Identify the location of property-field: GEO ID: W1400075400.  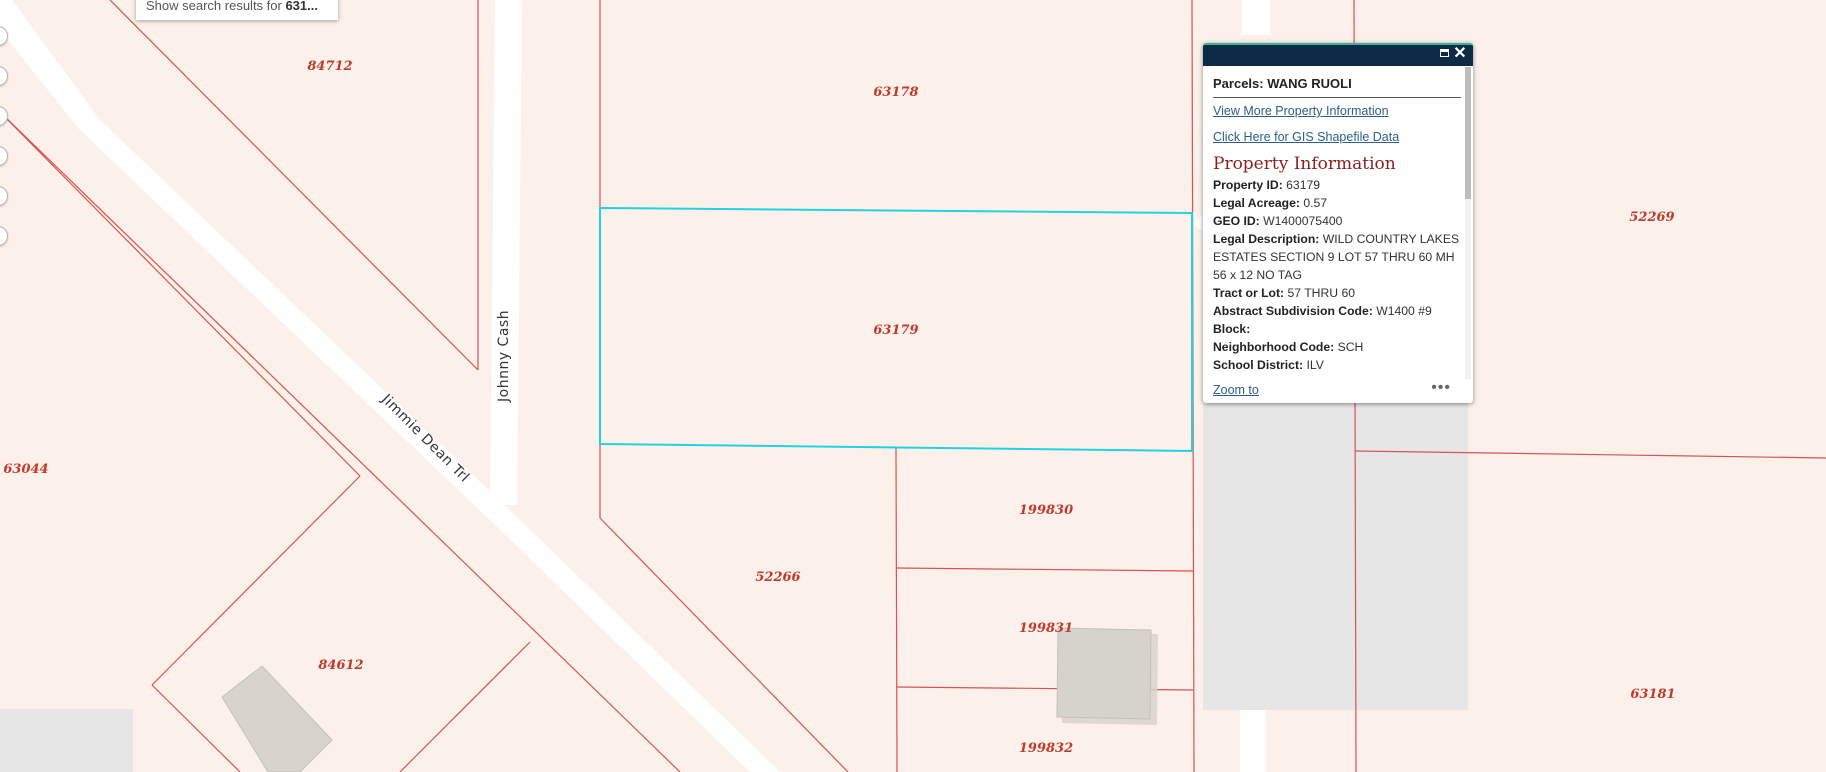
(1337, 221).